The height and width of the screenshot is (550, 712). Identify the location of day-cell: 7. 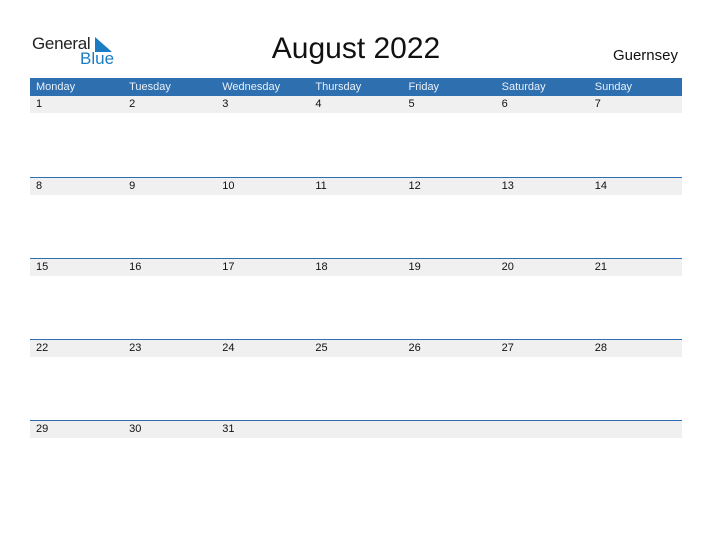
(597, 104).